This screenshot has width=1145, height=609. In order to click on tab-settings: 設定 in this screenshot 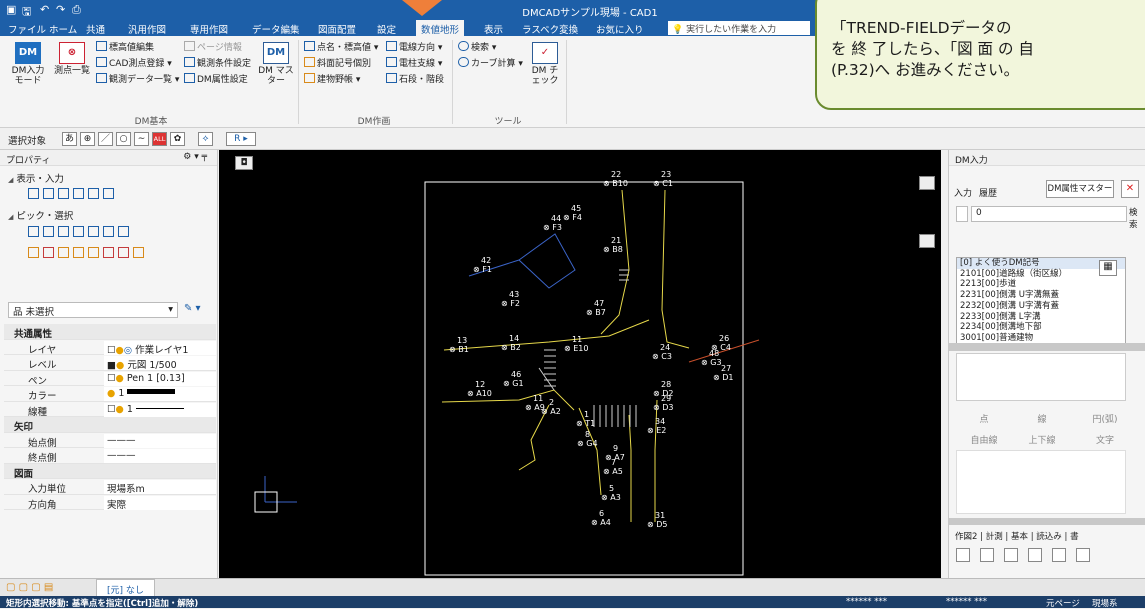, I will do `click(386, 29)`.